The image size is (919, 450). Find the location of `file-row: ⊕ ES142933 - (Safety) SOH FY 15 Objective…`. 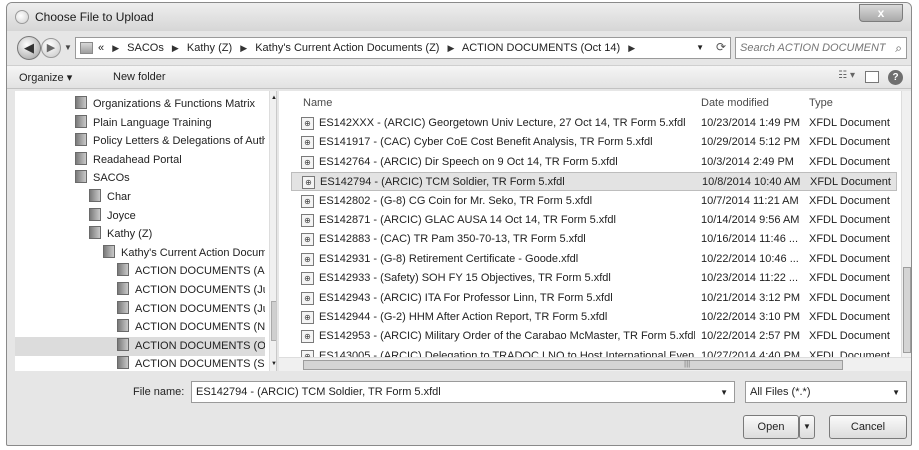

file-row: ⊕ ES142933 - (Safety) SOH FY 15 Objective… is located at coordinates (594, 278).